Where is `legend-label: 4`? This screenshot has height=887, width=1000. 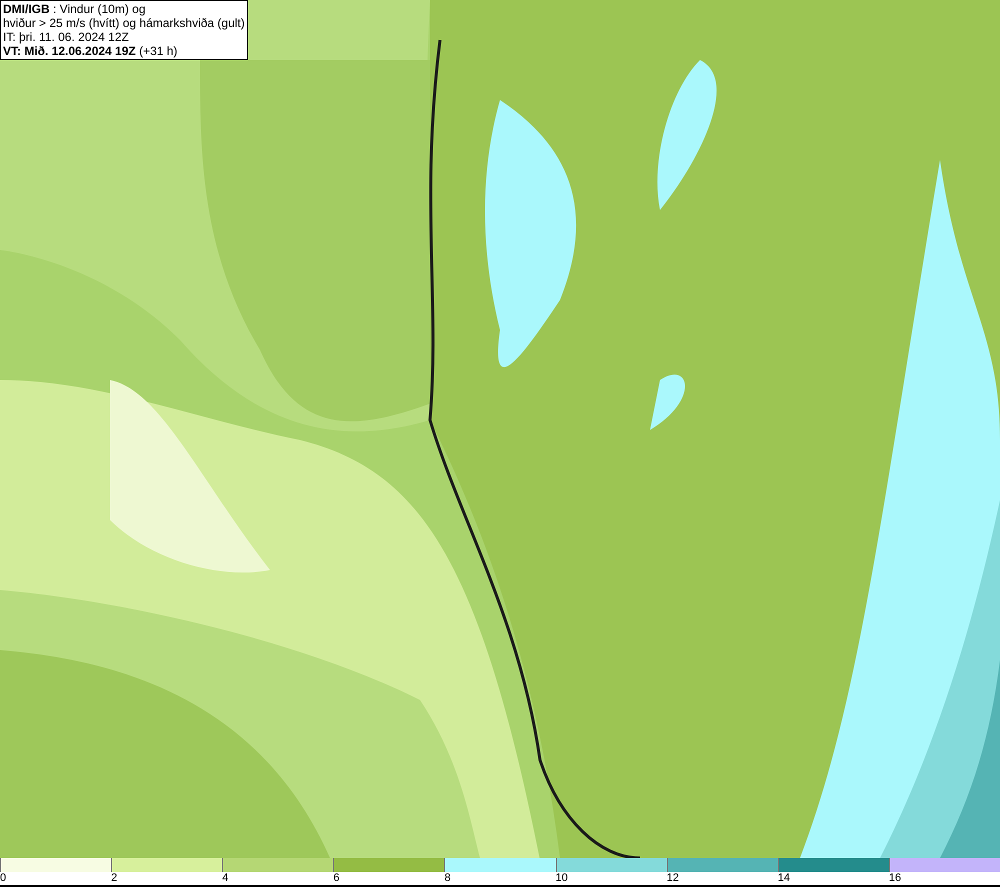 legend-label: 4 is located at coordinates (225, 878).